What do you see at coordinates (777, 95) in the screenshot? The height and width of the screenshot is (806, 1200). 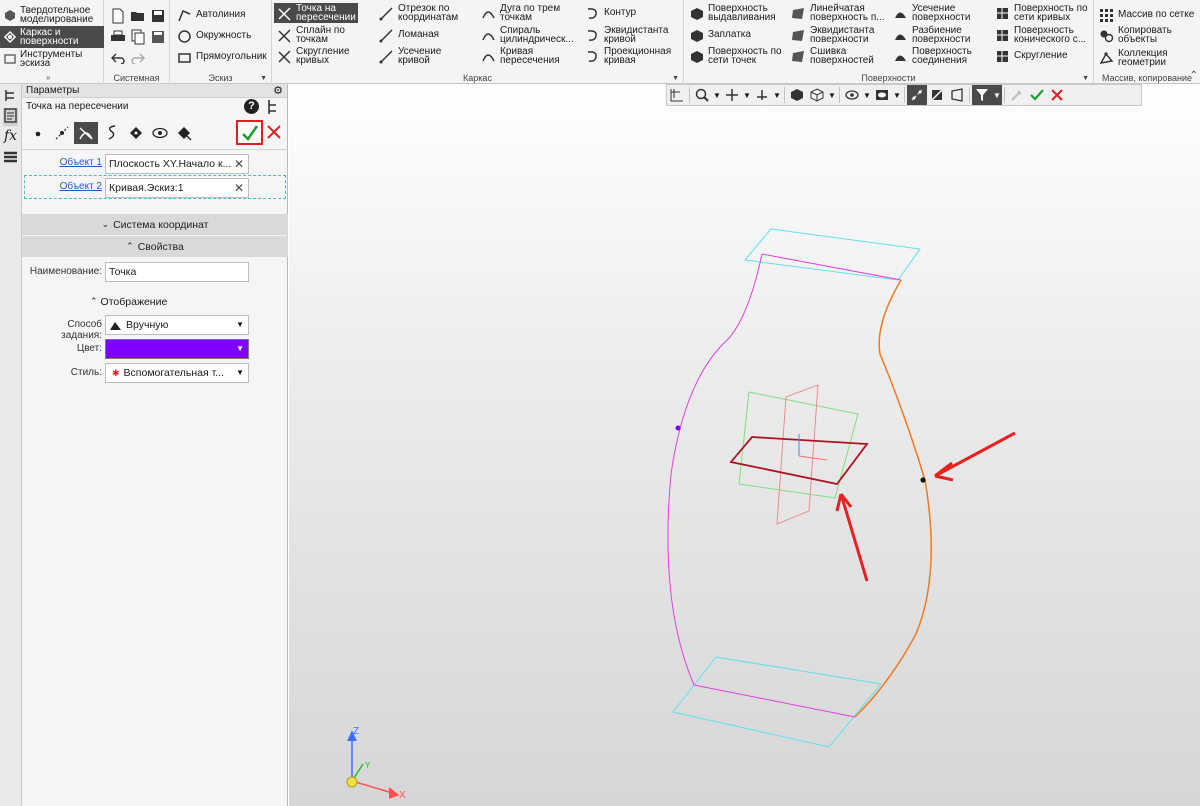 I see `orient-dropdown-icon: ▼` at bounding box center [777, 95].